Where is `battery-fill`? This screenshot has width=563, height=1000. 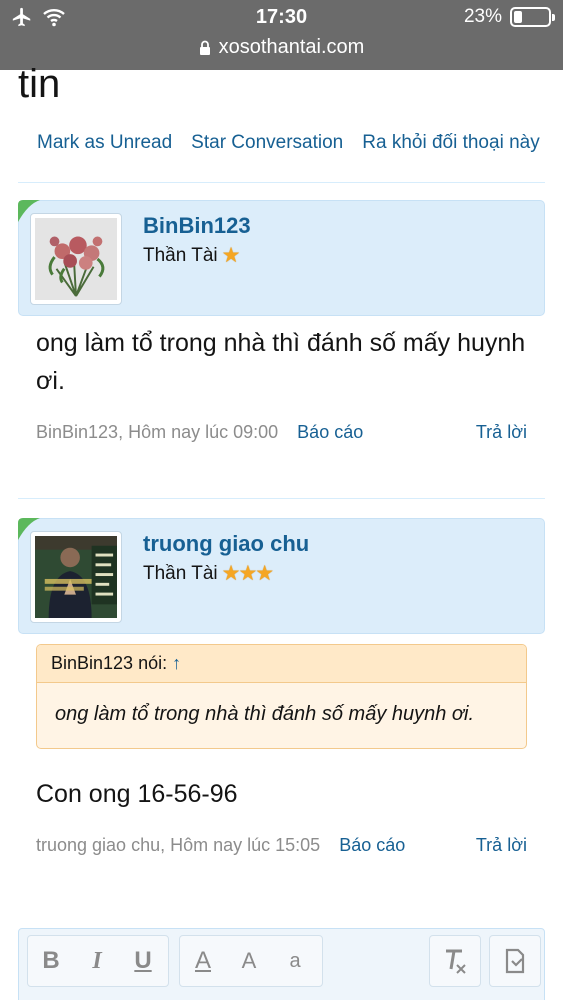
battery-fill is located at coordinates (518, 17).